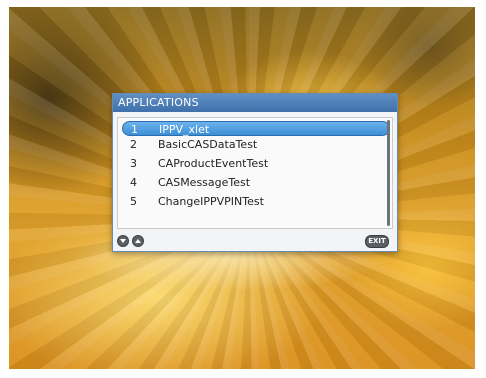  What do you see at coordinates (213, 163) in the screenshot?
I see `item-label: CAProductEventTest` at bounding box center [213, 163].